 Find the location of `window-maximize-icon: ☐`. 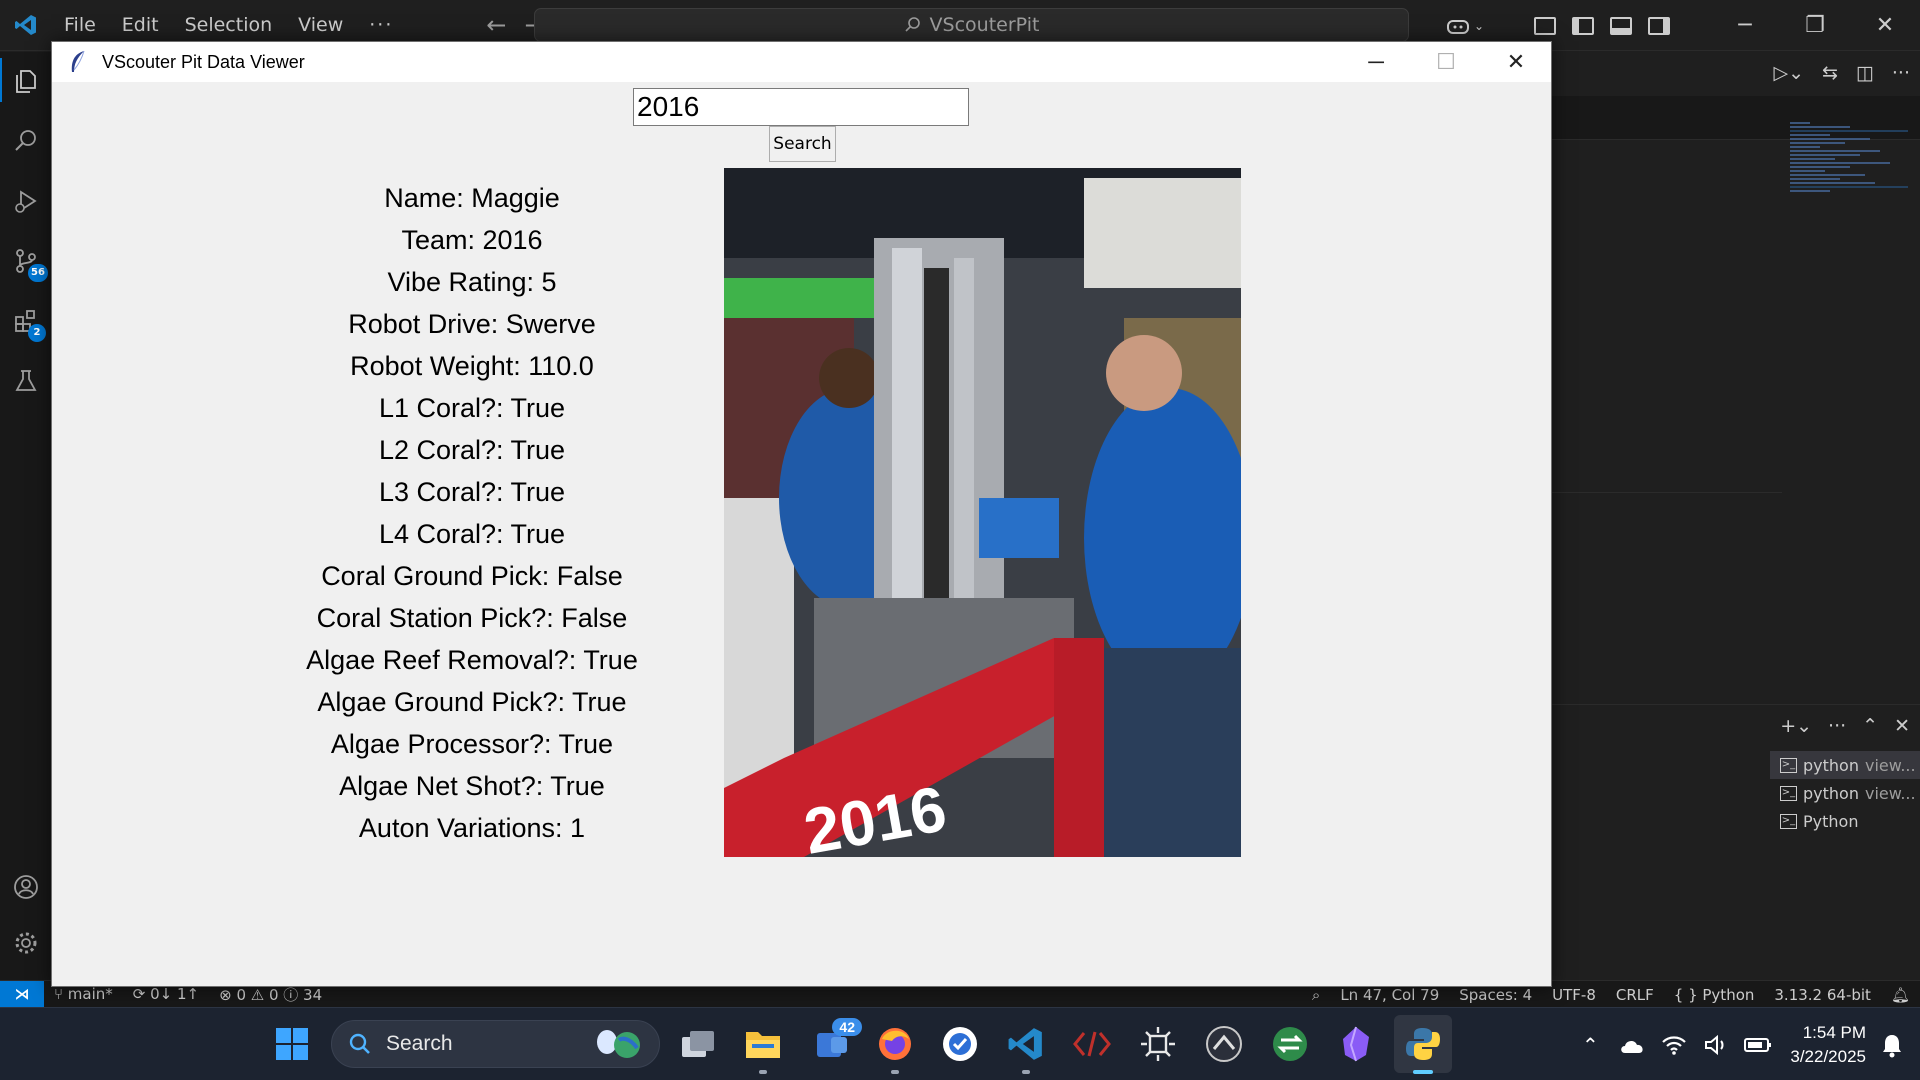

window-maximize-icon: ☐ is located at coordinates (1446, 61).